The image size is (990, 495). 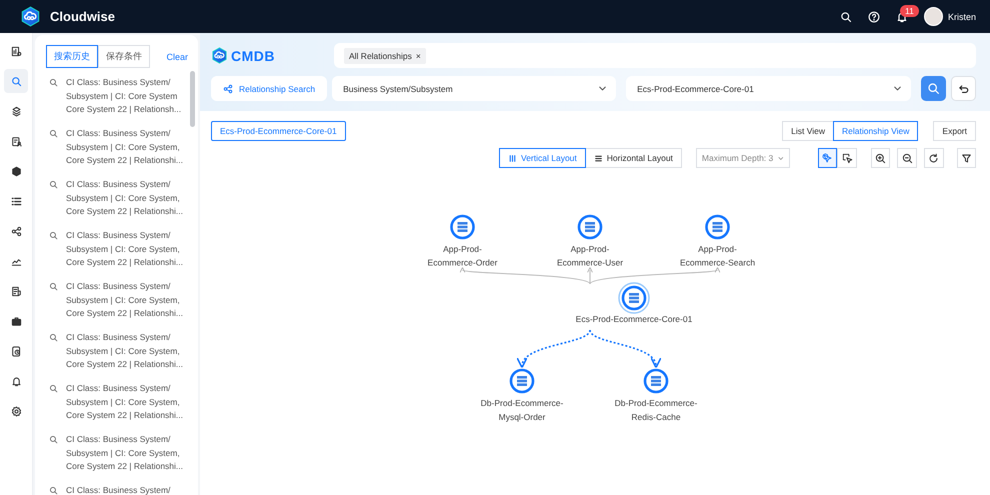 I want to click on select-value: Maximum Depth: 3, so click(x=738, y=158).